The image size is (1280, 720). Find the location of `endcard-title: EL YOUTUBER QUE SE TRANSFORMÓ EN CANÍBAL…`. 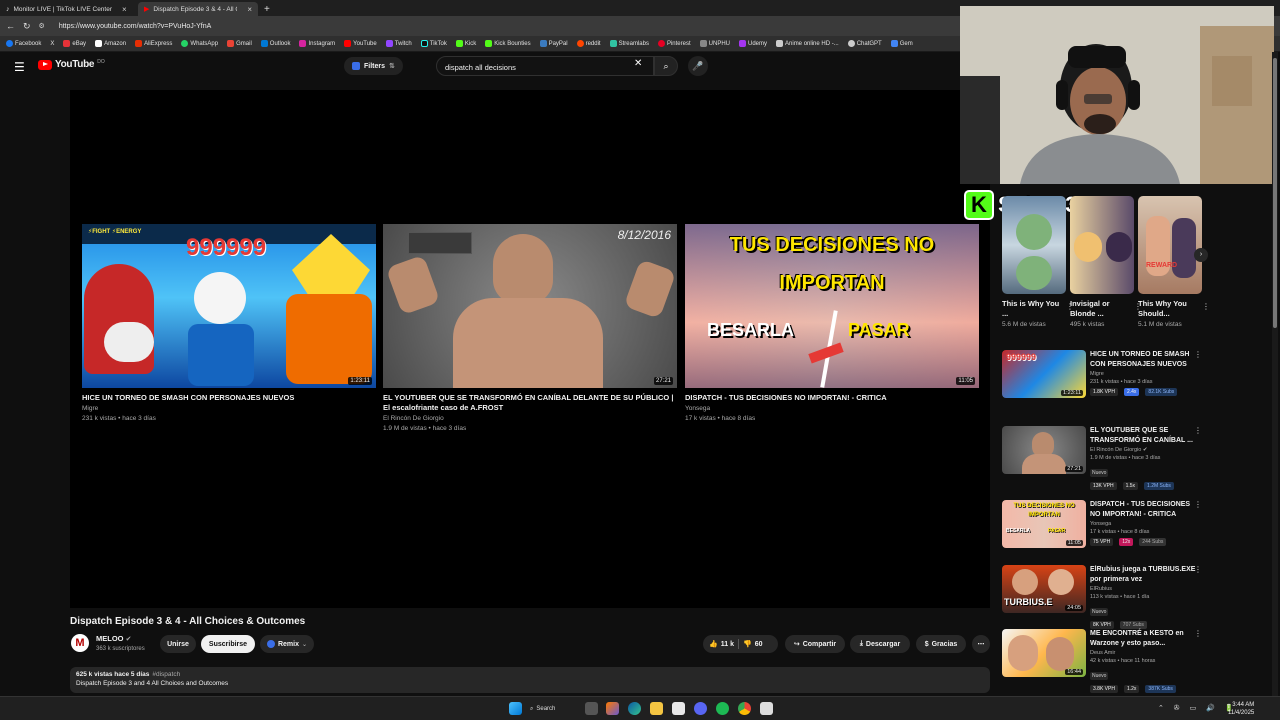

endcard-title: EL YOUTUBER QUE SE TRANSFORMÓ EN CANÍBAL… is located at coordinates (530, 403).